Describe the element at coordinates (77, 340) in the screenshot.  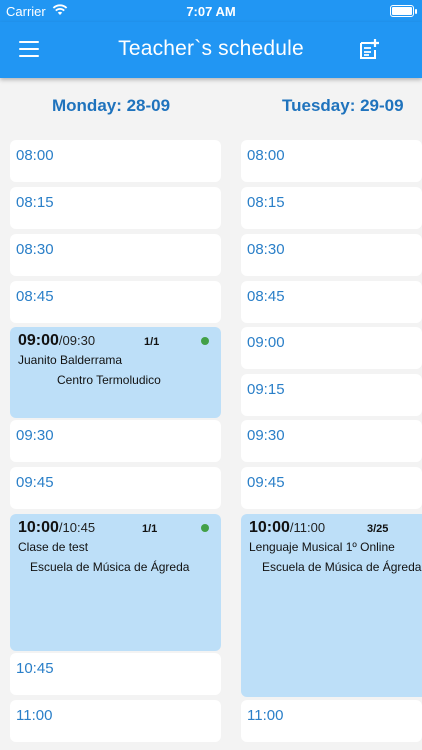
I see `event-end-time: /09:30` at that location.